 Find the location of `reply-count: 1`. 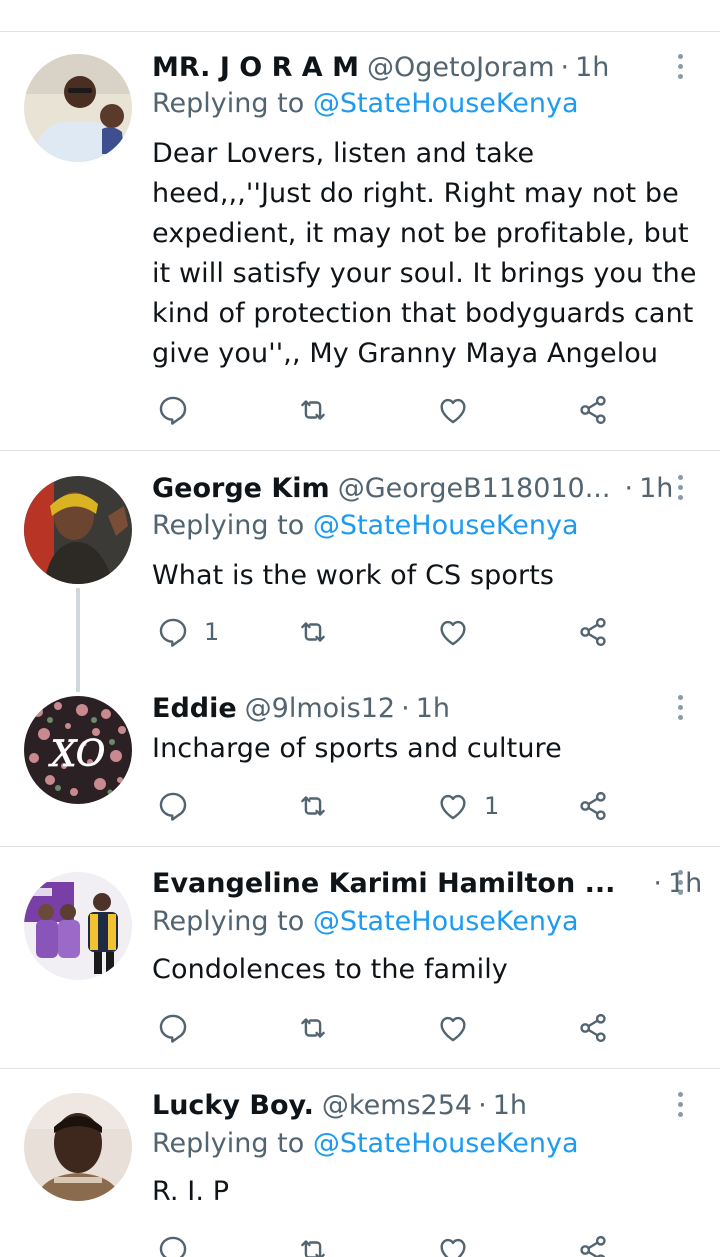

reply-count: 1 is located at coordinates (212, 632).